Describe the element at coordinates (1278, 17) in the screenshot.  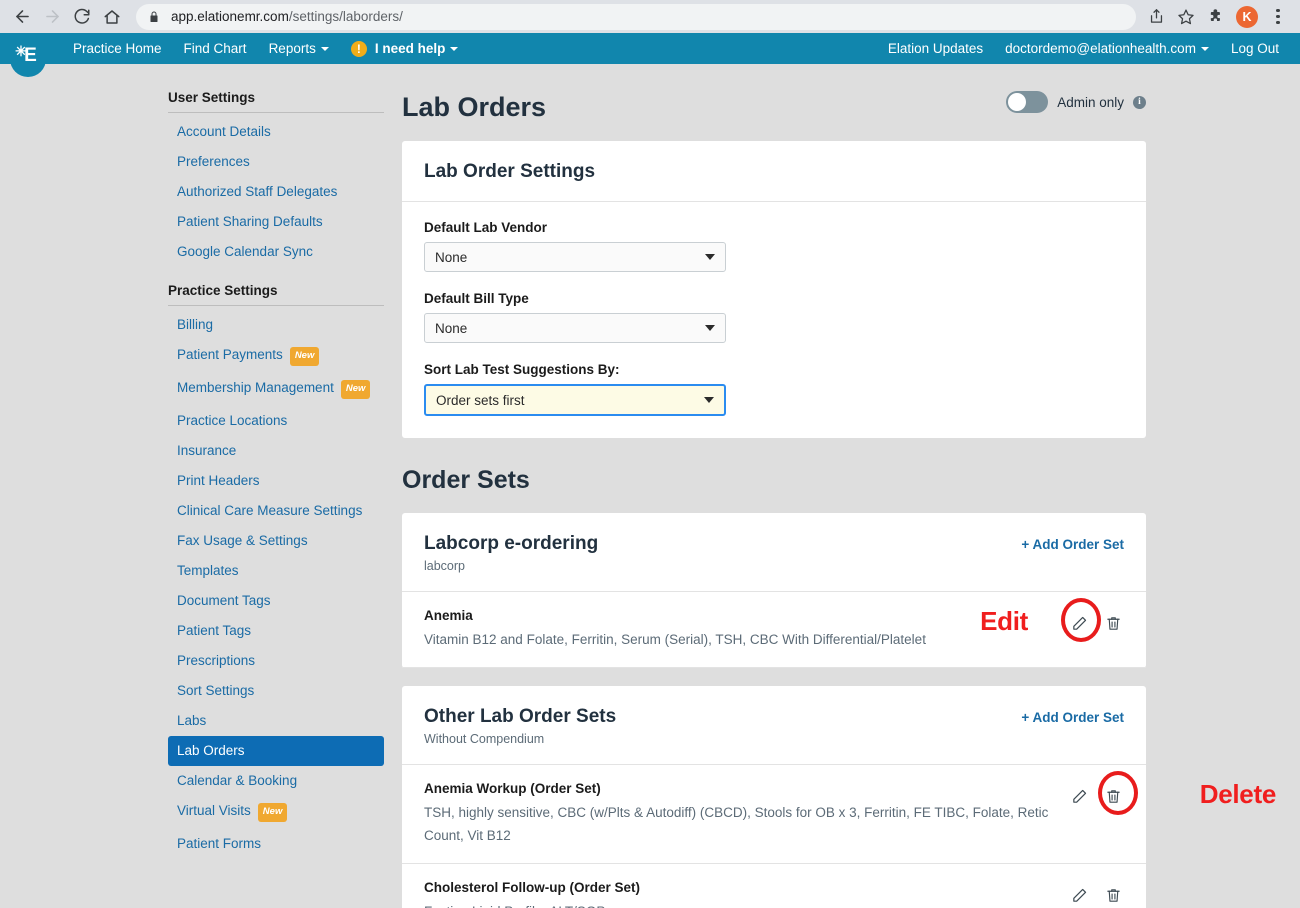
I see `kebab-menu-icon` at that location.